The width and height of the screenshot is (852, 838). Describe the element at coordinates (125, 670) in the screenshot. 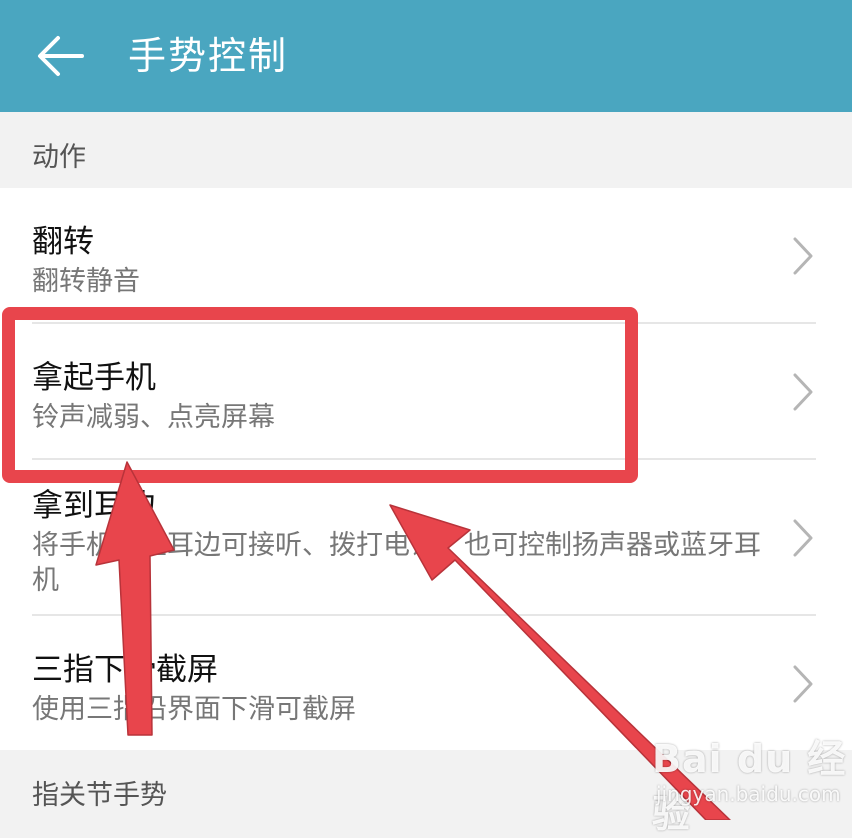

I see `item-title: 三指下滑截屏` at that location.